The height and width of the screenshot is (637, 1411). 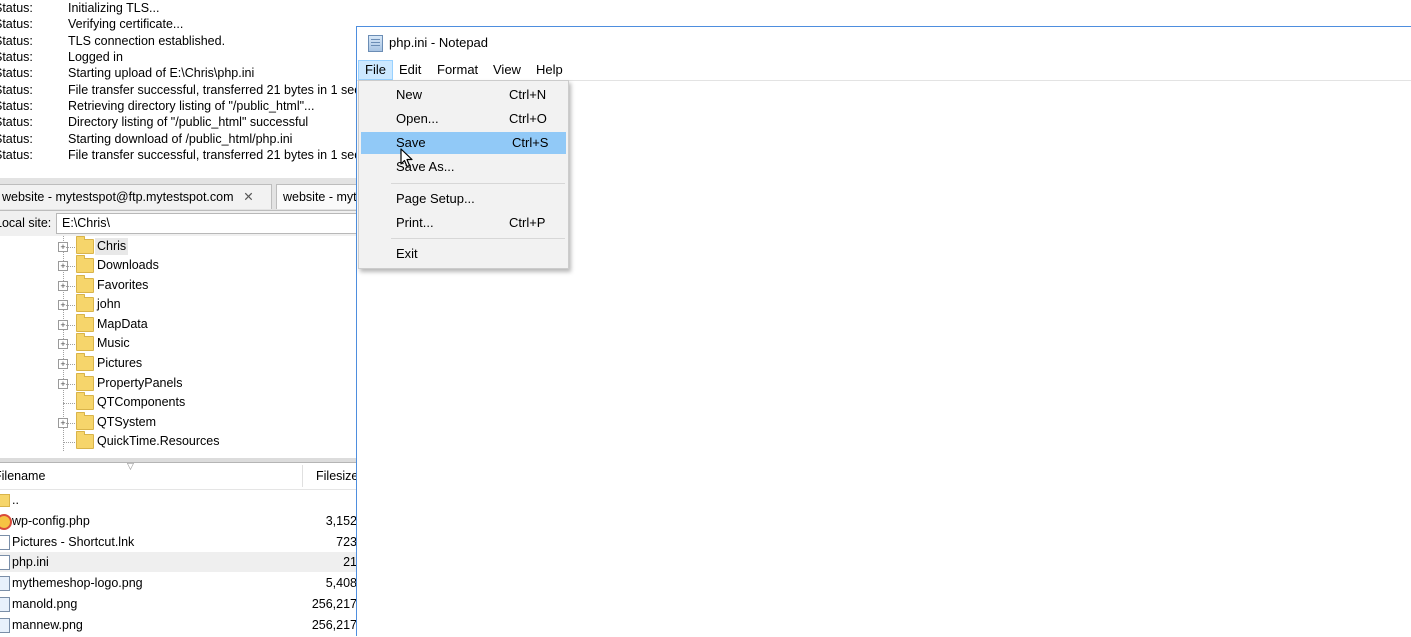 I want to click on ini-file-icon, so click(x=5, y=562).